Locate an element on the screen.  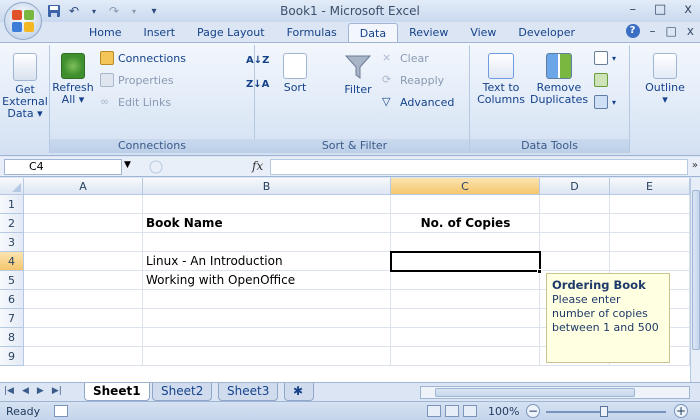
tab-data: Data is located at coordinates (373, 32).